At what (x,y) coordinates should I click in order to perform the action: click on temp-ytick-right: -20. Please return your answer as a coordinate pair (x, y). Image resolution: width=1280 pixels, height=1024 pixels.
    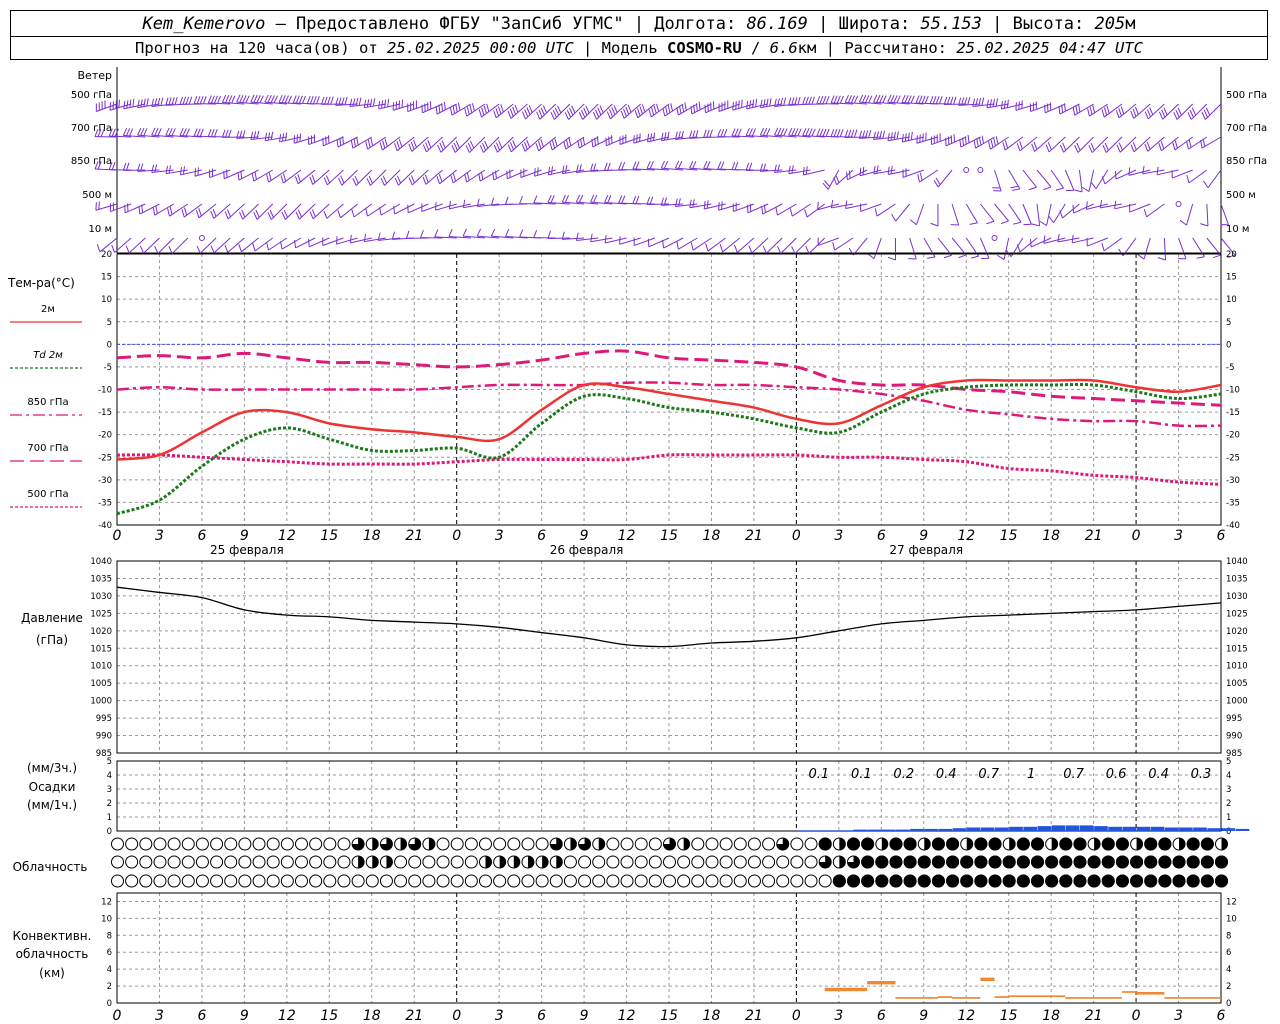
    Looking at the image, I should click on (1233, 436).